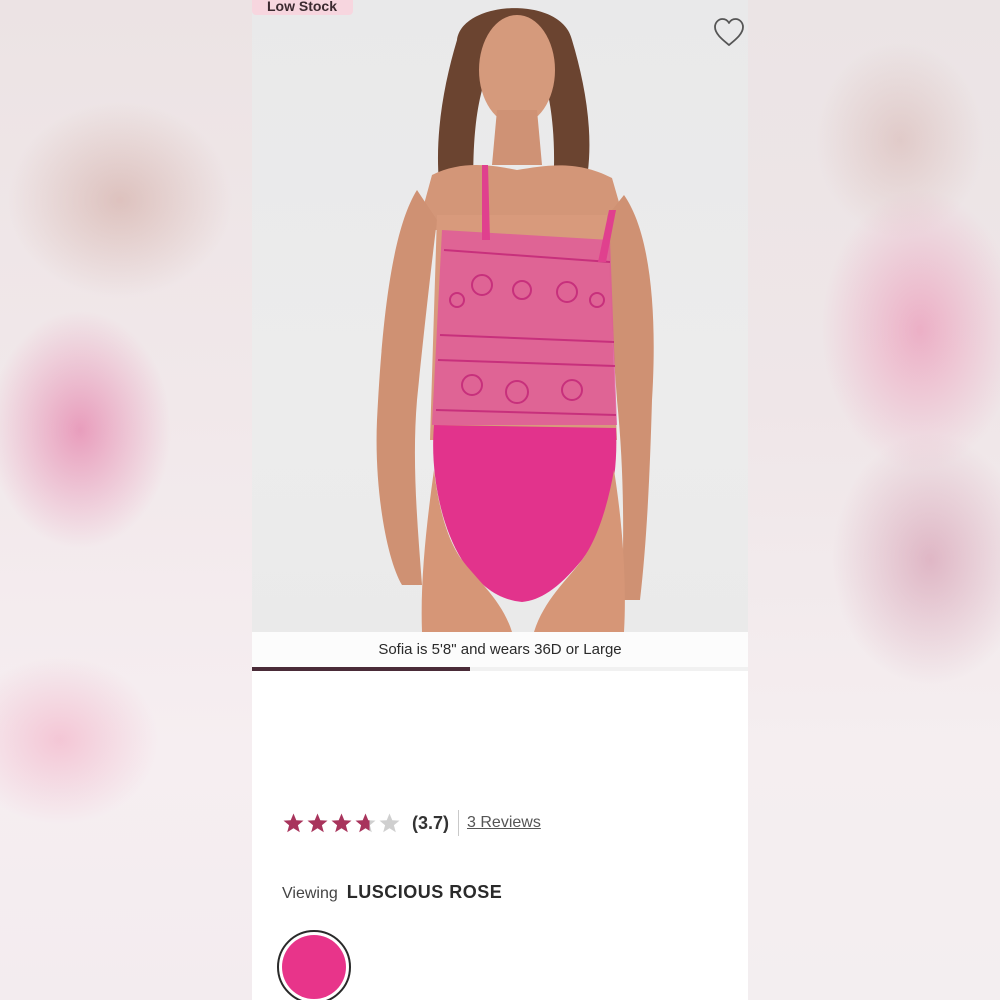 The image size is (1000, 1000). What do you see at coordinates (431, 822) in the screenshot?
I see `rating-score: (3.7)` at bounding box center [431, 822].